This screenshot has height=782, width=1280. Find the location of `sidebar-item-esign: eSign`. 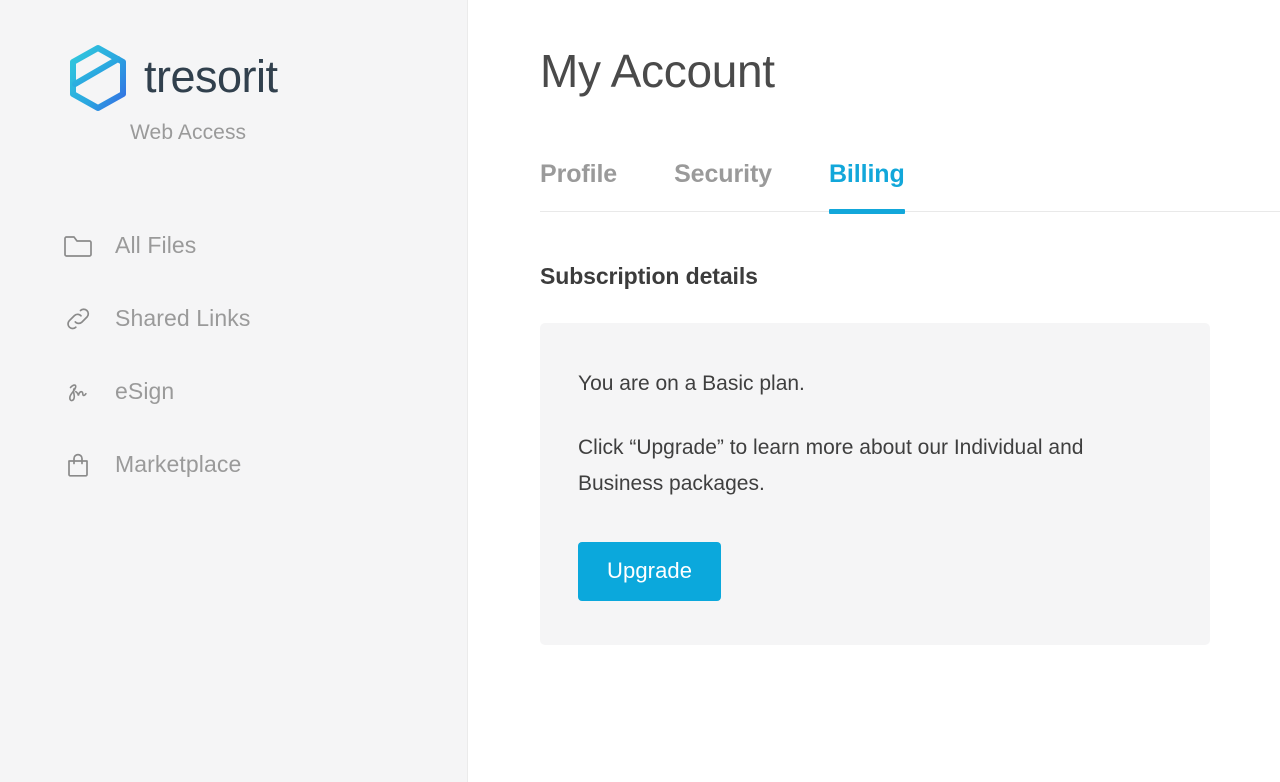

sidebar-item-esign: eSign is located at coordinates (233, 391).